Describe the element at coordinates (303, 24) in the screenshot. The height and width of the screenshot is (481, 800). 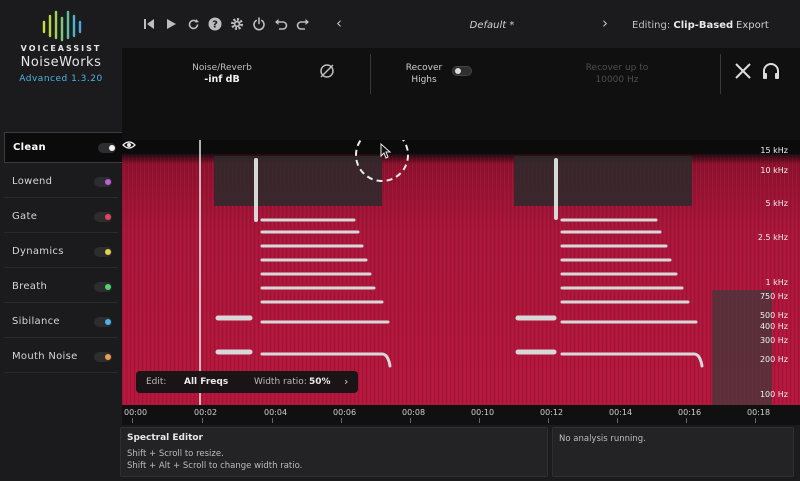
I see `redo-icon` at that location.